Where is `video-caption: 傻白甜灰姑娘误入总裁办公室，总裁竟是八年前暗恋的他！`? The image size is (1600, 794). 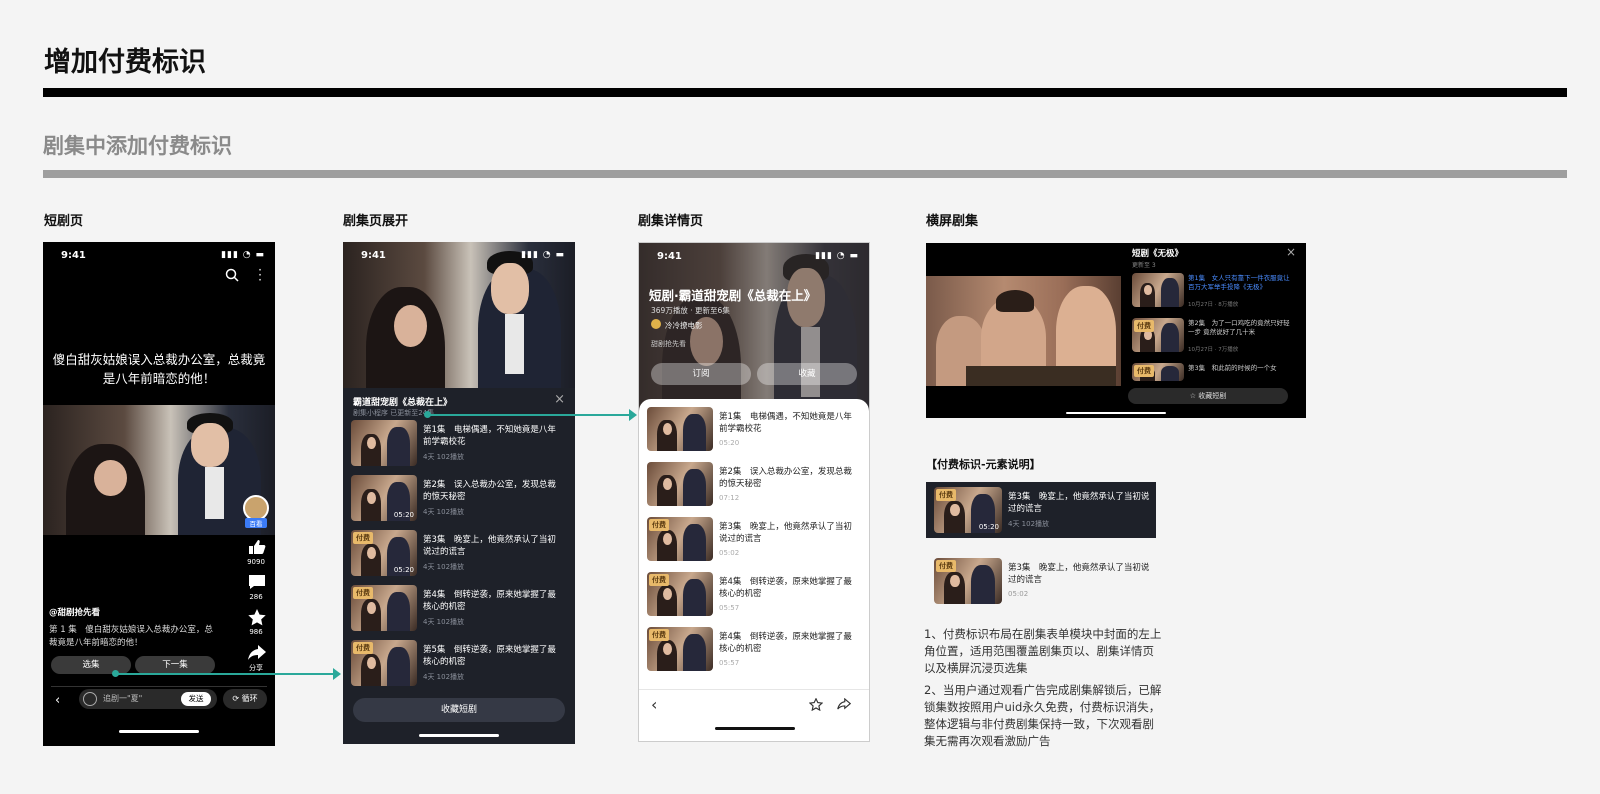 video-caption: 傻白甜灰姑娘误入总裁办公室，总裁竟是八年前暗恋的他！ is located at coordinates (159, 369).